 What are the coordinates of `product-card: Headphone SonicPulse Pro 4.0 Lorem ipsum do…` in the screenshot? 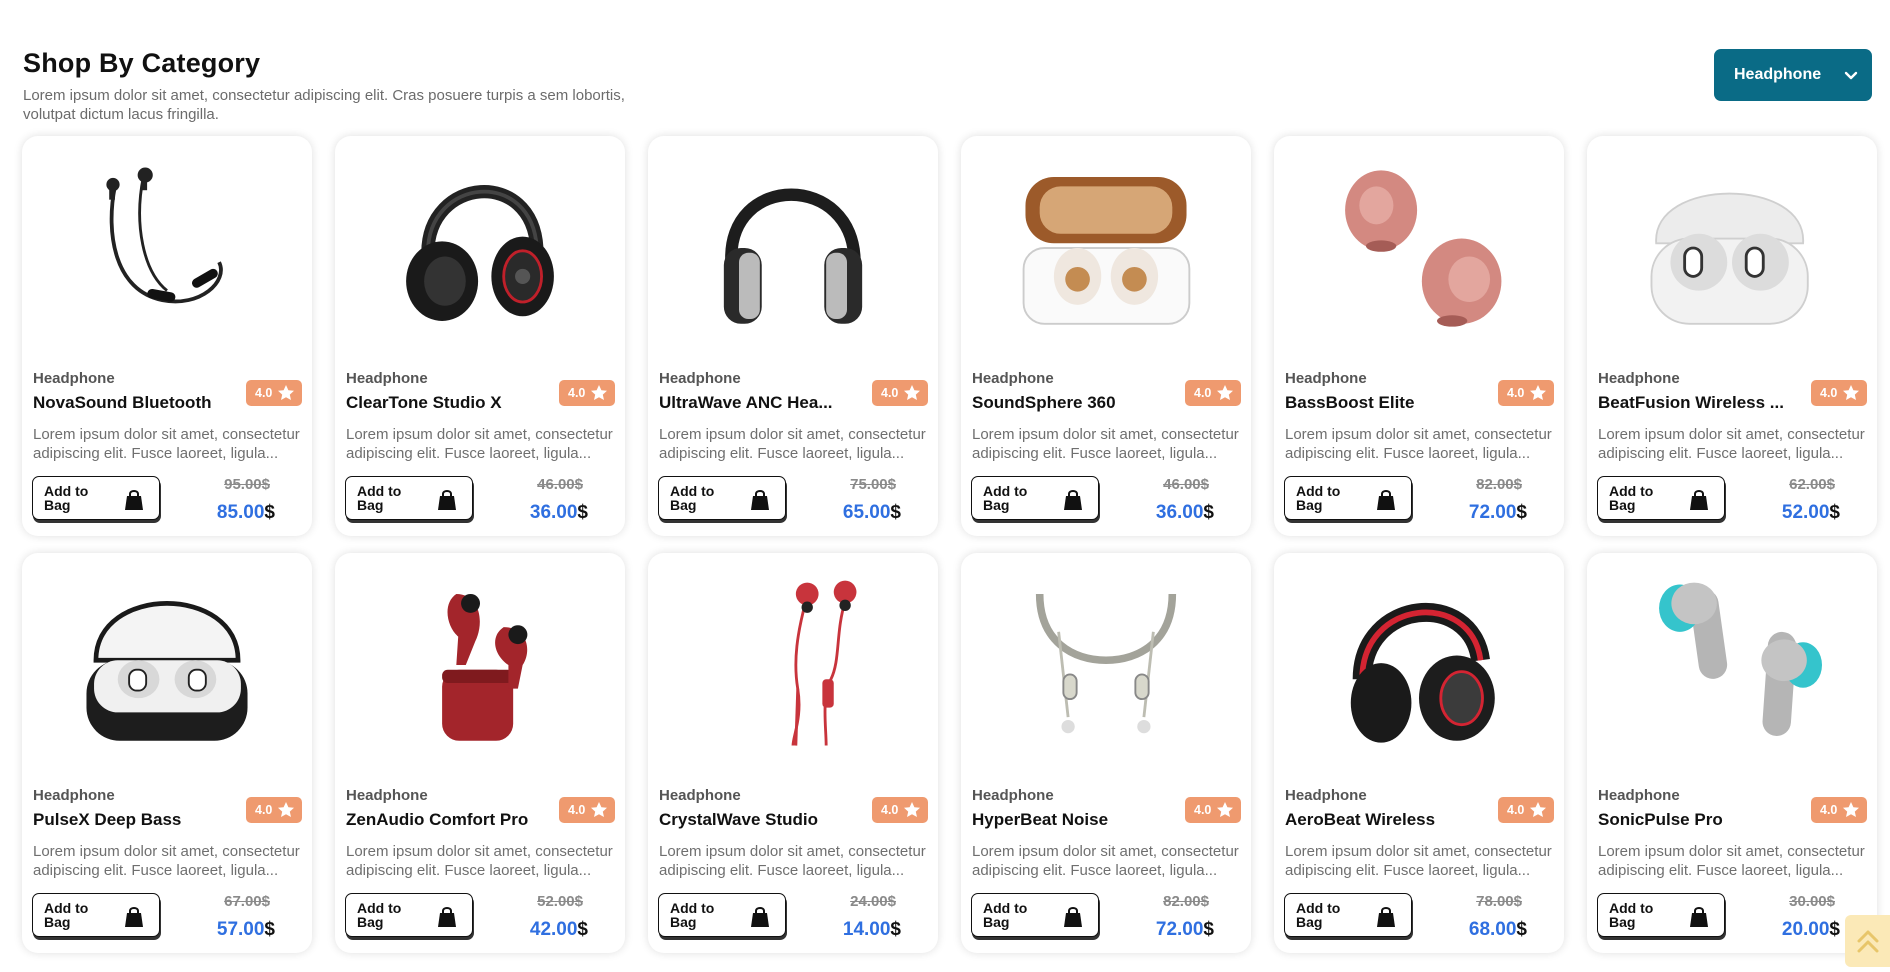 It's located at (1732, 753).